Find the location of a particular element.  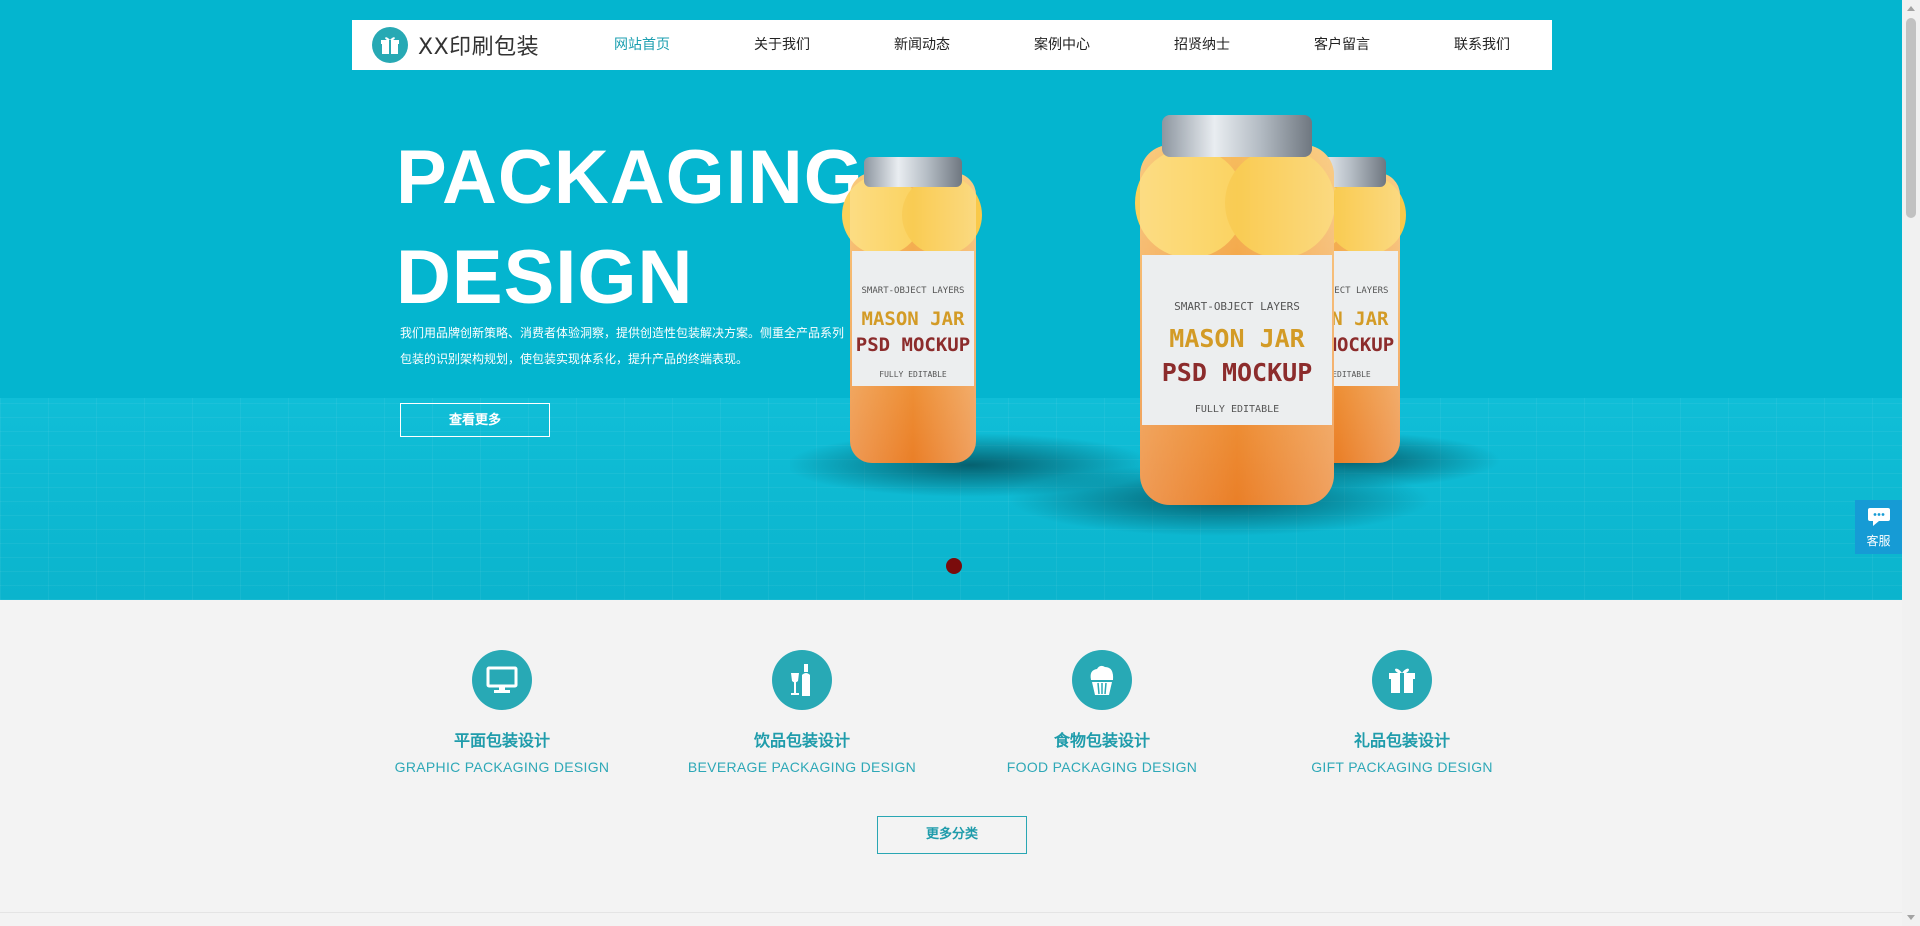

hero-description-line1: 我们用品牌创新策略、消费者体验洞察，提供创造性包装解决方案。侧重全产品系列 is located at coordinates (622, 333).